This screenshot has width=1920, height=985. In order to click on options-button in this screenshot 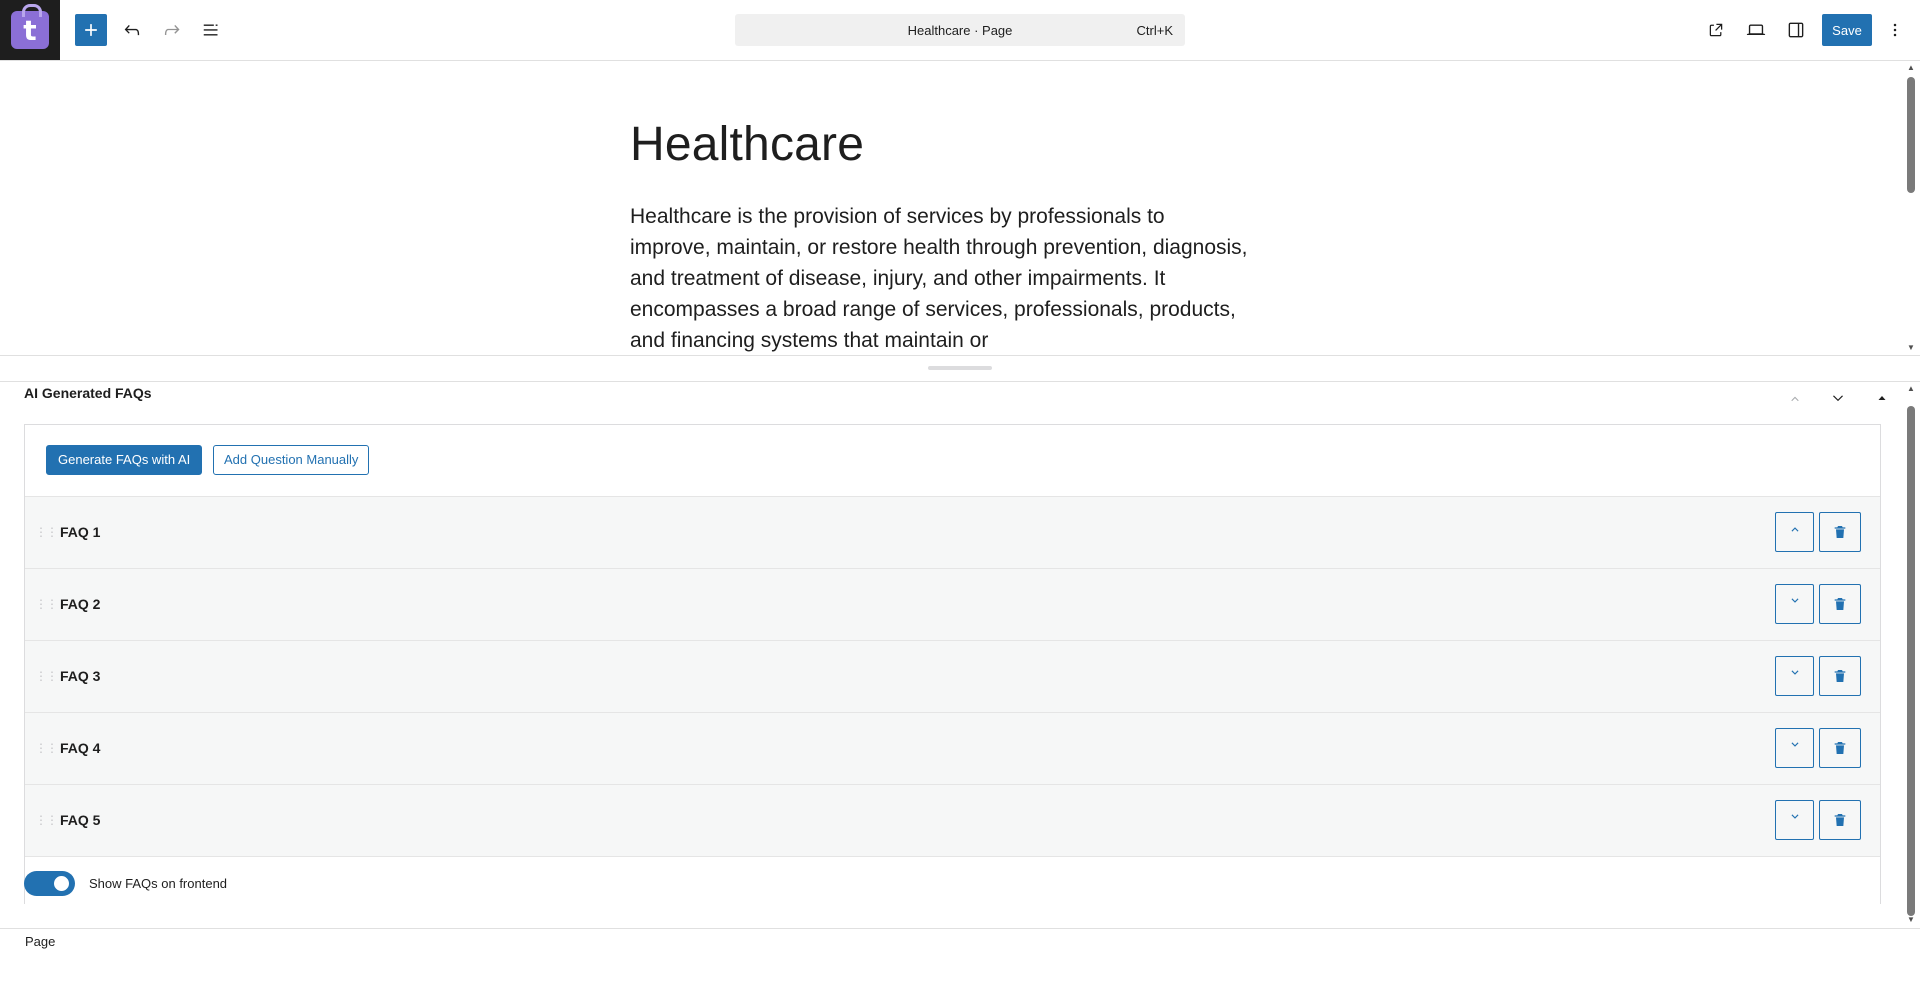, I will do `click(1895, 30)`.